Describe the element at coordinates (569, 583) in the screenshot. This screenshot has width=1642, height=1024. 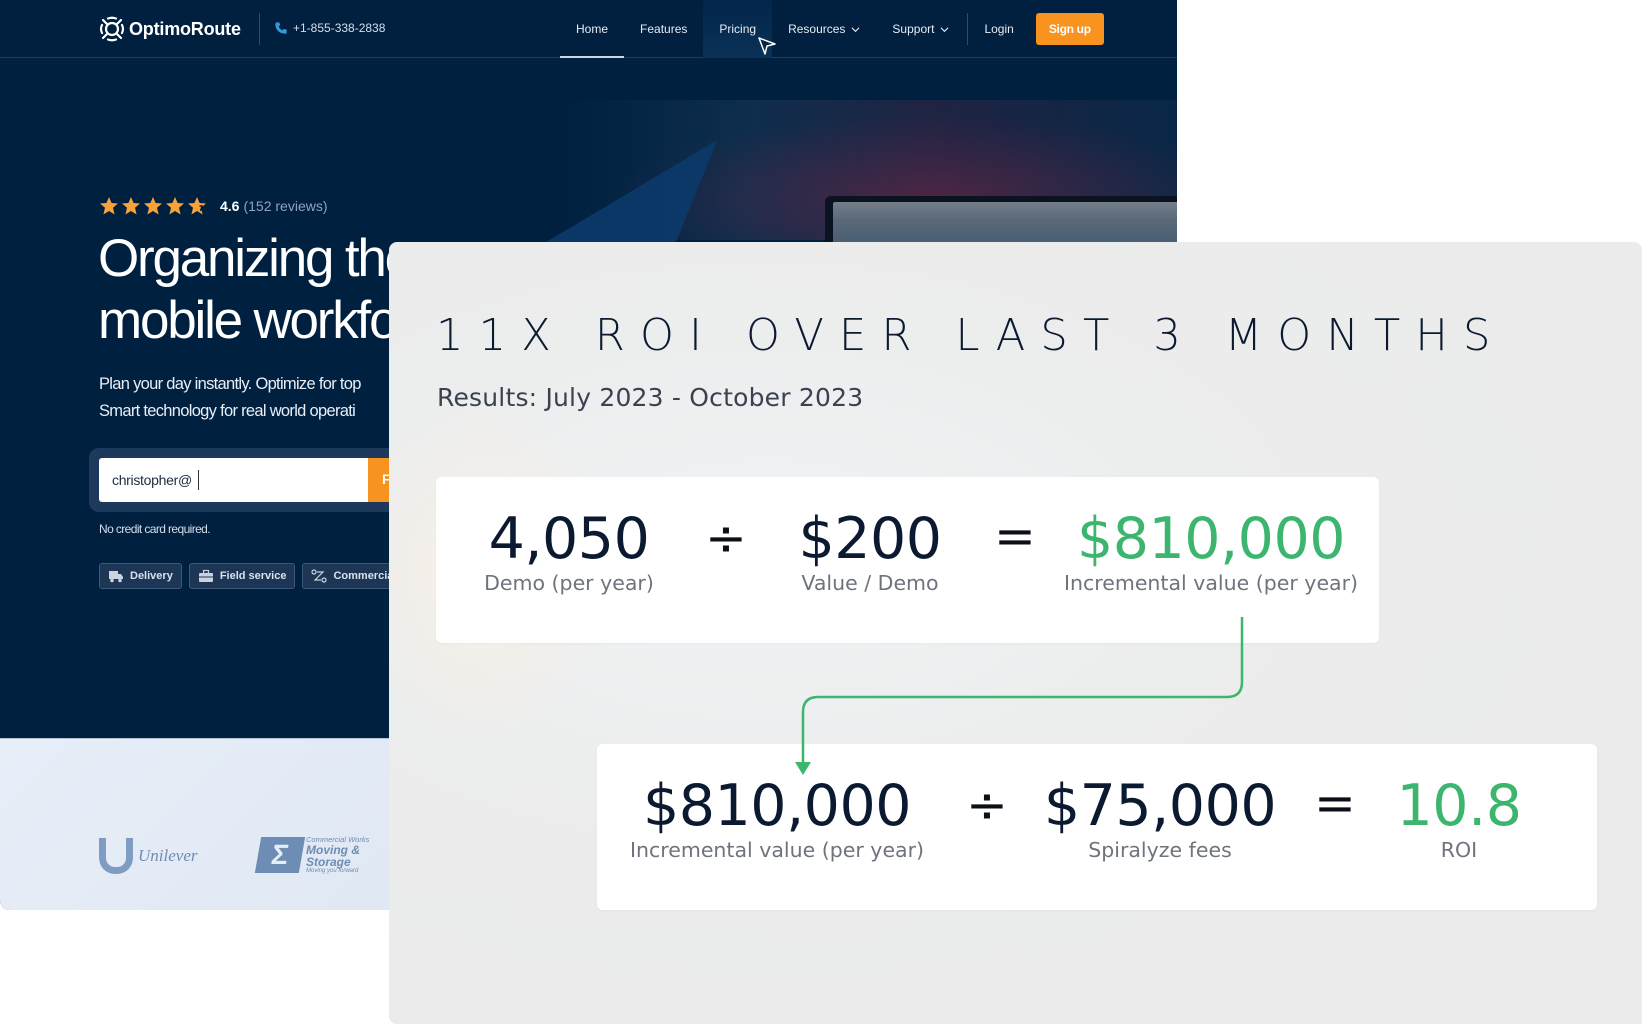
I see `demos-label: Demo (per year)` at that location.